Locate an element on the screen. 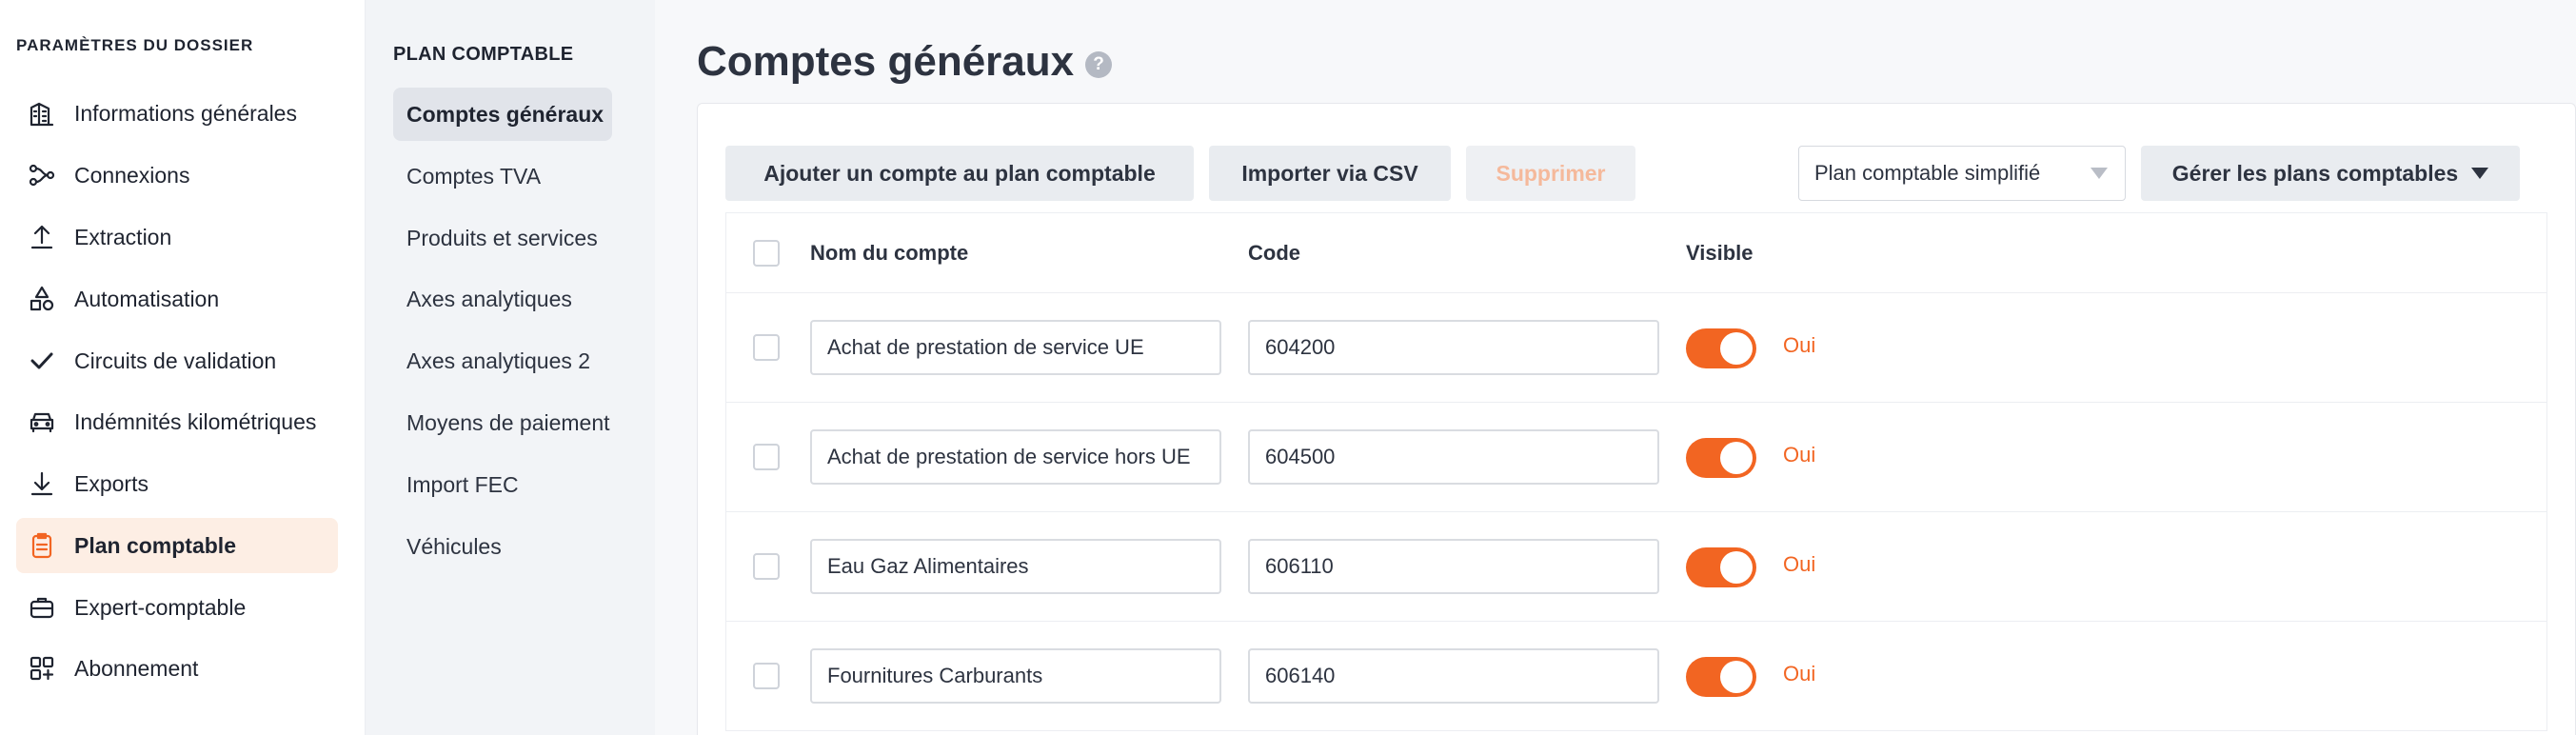 The height and width of the screenshot is (735, 2576). building-icon is located at coordinates (42, 113).